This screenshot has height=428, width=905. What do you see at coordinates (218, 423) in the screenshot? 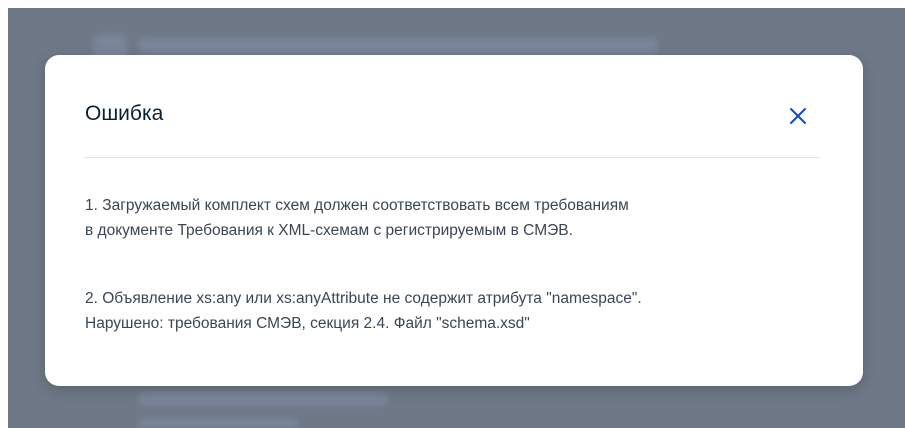
I see `background-blurred-text` at bounding box center [218, 423].